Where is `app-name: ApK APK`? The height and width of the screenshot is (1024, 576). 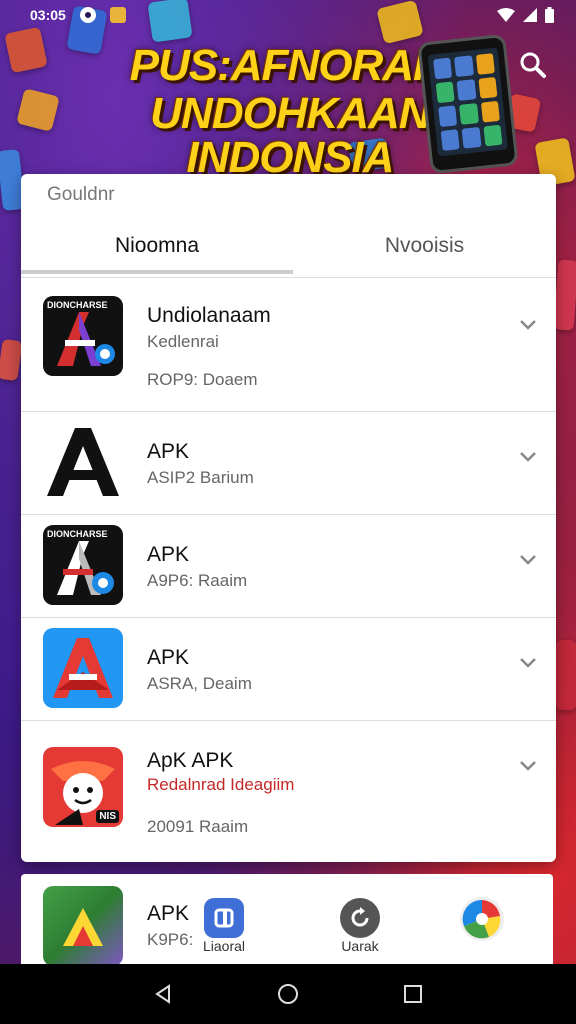 app-name: ApK APK is located at coordinates (190, 760).